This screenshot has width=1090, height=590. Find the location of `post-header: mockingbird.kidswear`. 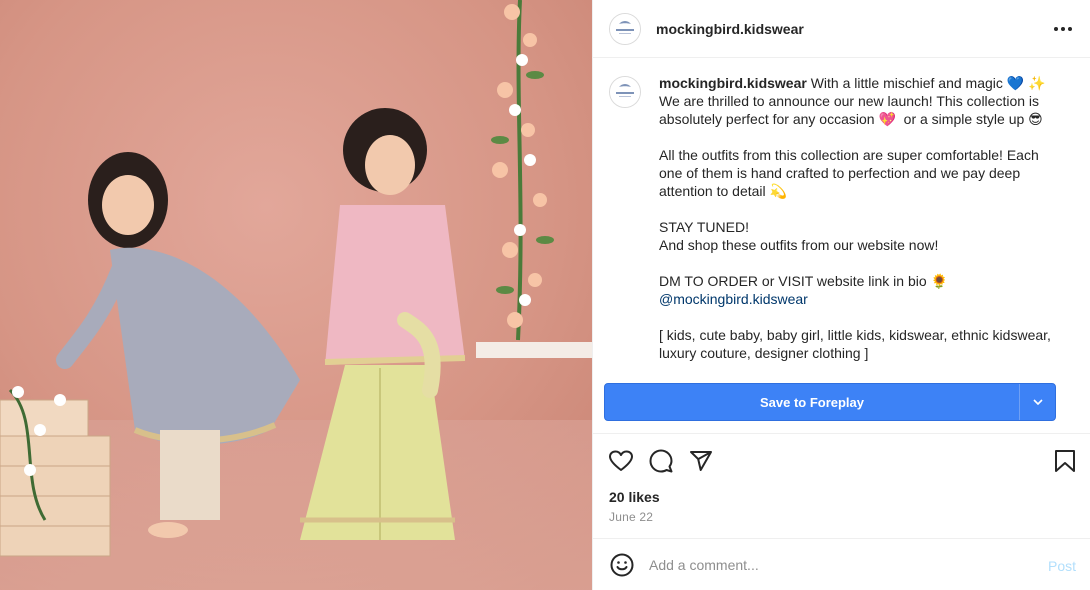

post-header: mockingbird.kidswear is located at coordinates (841, 29).